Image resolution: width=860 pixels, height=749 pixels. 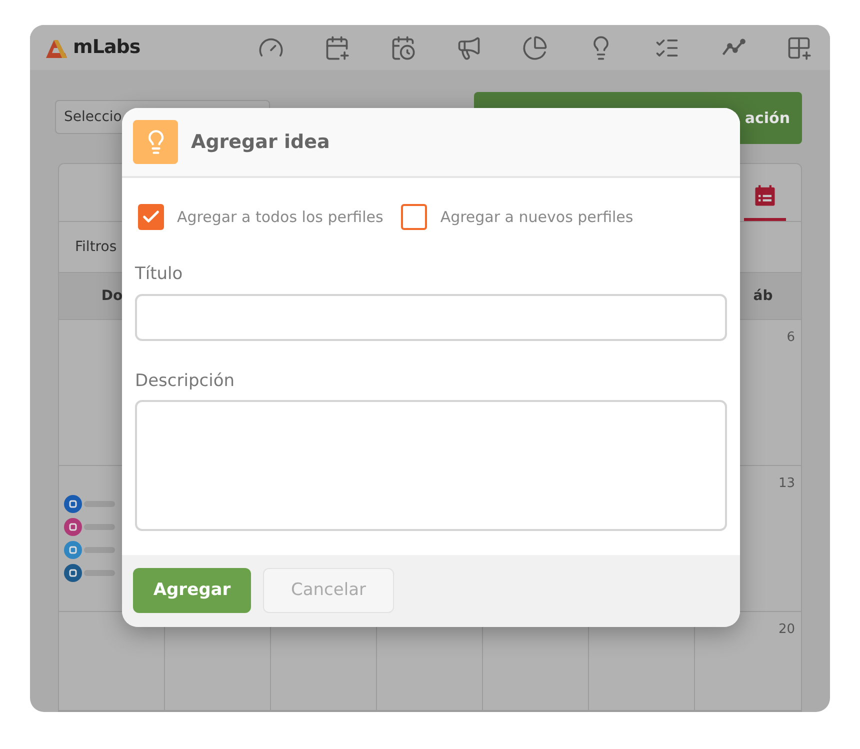 I want to click on checkbox-option: Agregar a todos los perfiles, so click(x=261, y=217).